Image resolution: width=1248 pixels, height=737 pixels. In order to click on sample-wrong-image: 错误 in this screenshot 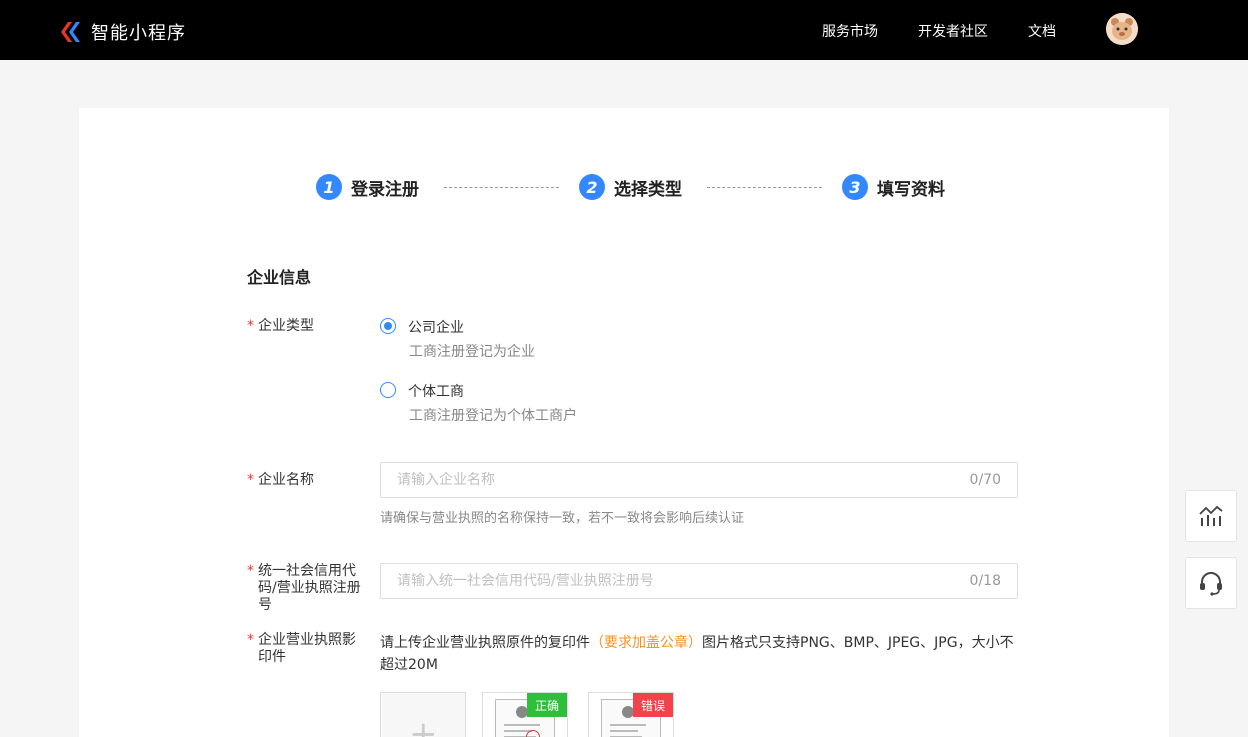, I will do `click(631, 714)`.